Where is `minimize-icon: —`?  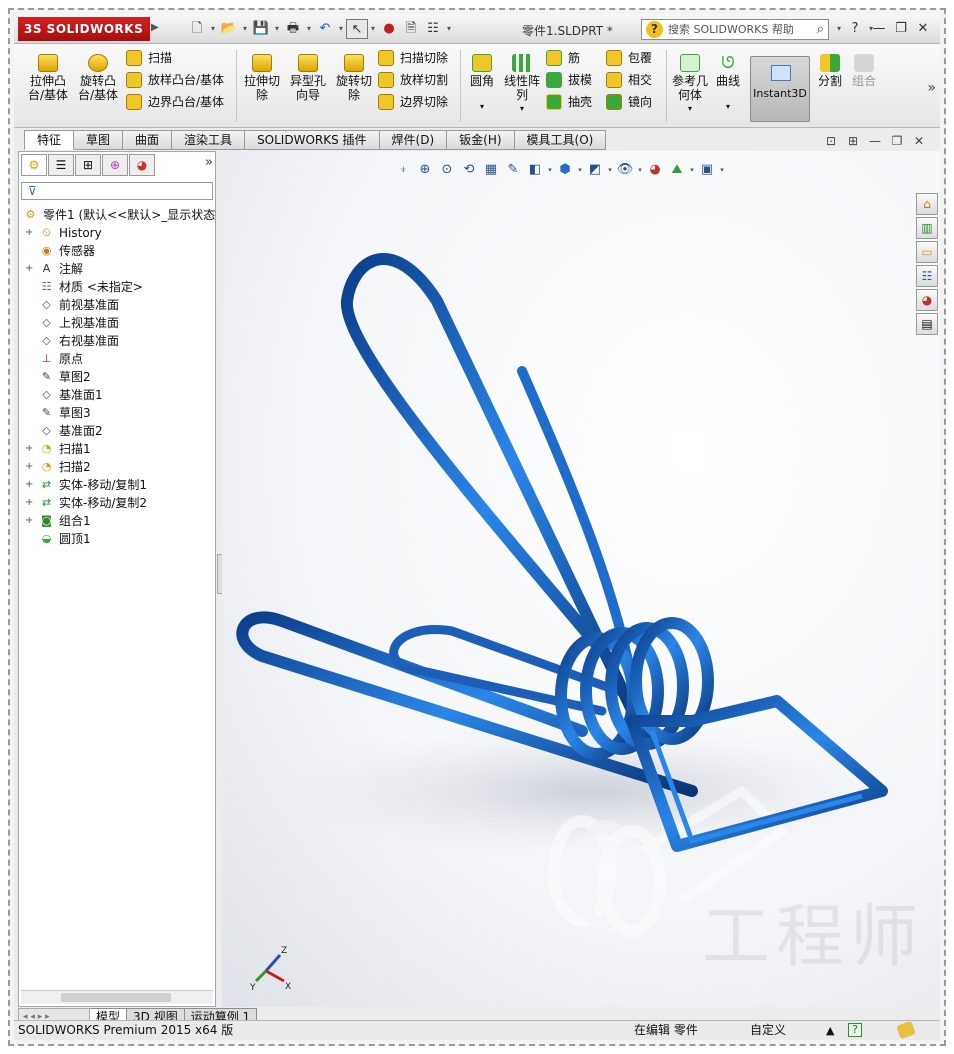 minimize-icon: — is located at coordinates (879, 29).